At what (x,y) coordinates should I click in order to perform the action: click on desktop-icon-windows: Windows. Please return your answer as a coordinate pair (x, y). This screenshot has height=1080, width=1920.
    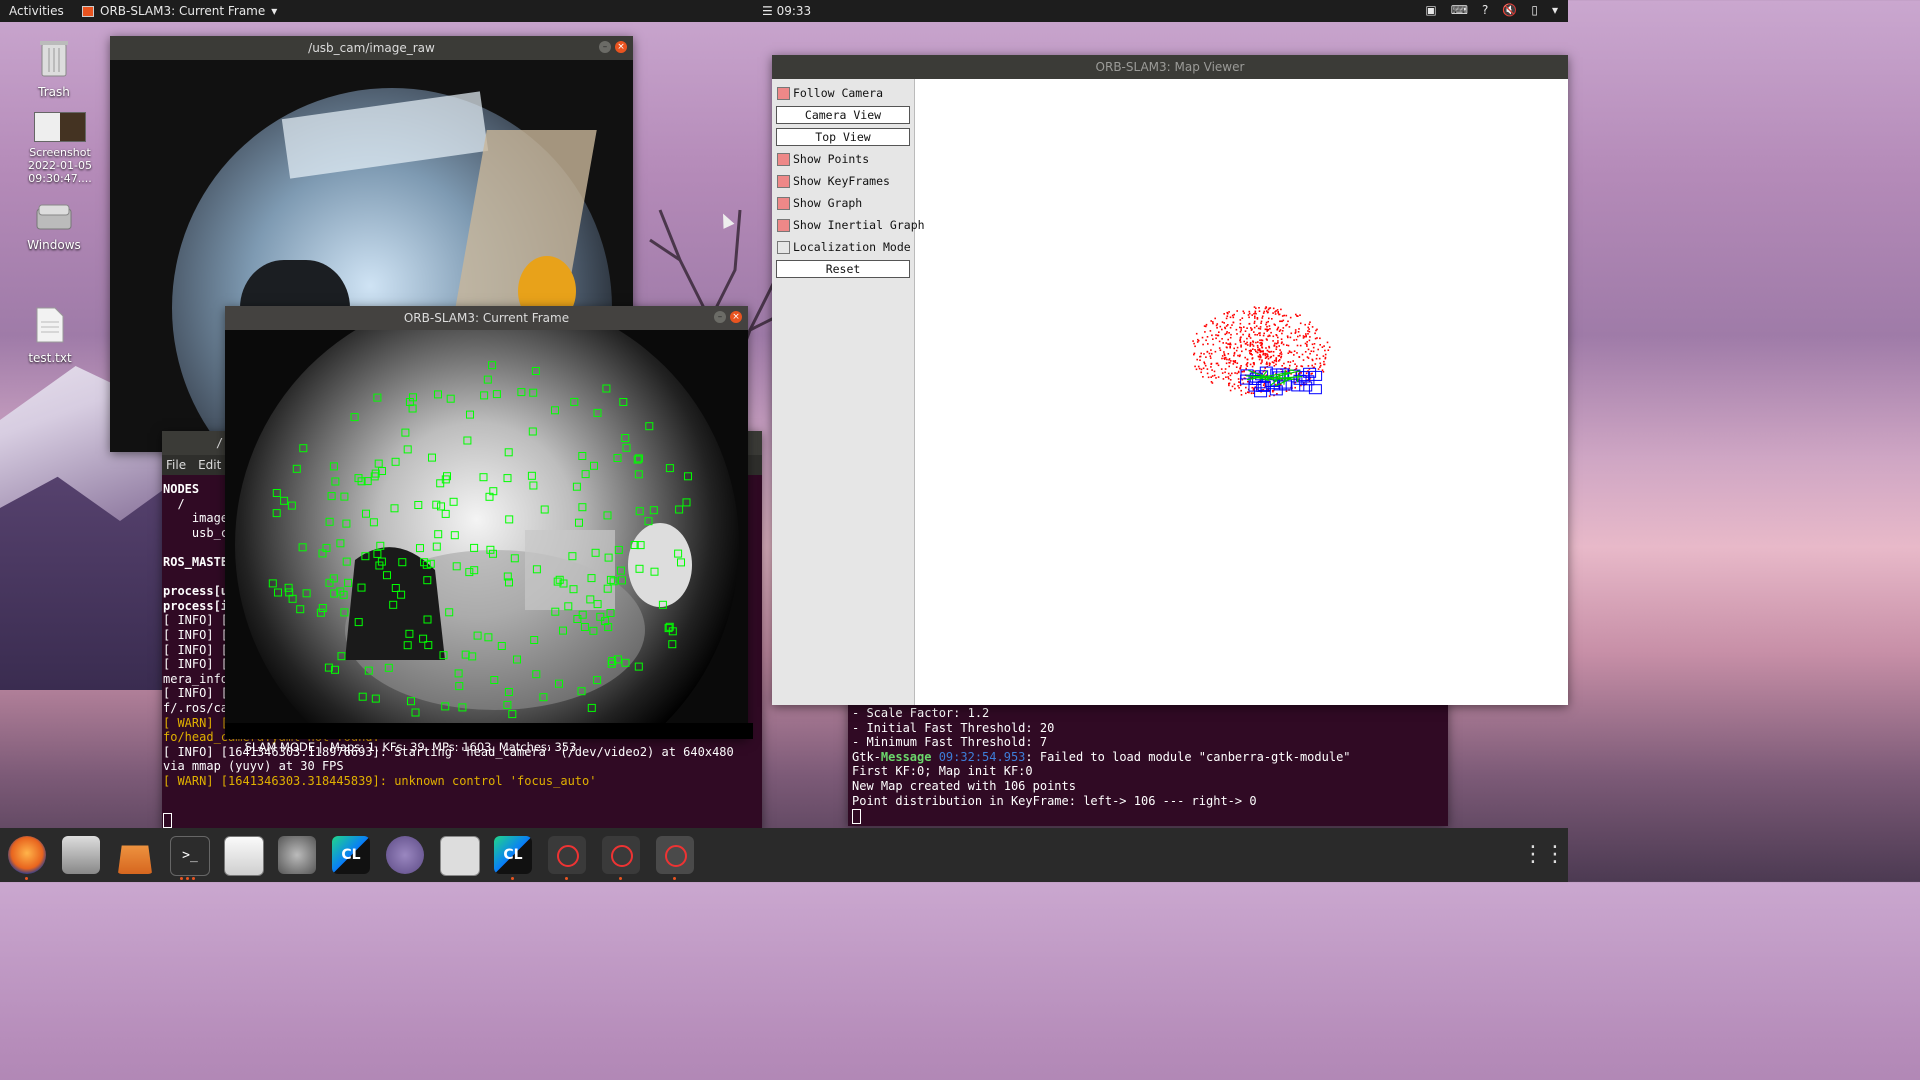
    Looking at the image, I should click on (54, 227).